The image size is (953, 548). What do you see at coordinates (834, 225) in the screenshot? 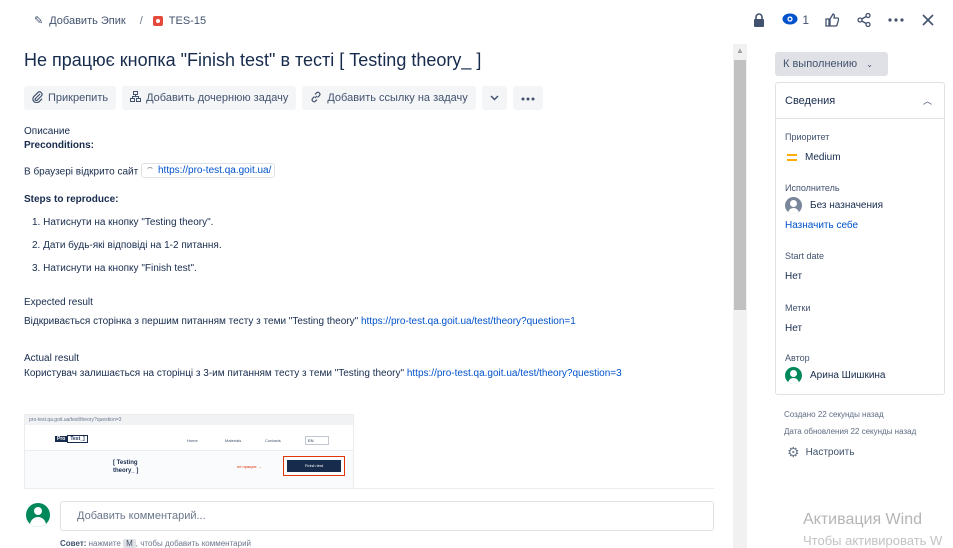
I see `assign-to-me-link: Назначить себе` at bounding box center [834, 225].